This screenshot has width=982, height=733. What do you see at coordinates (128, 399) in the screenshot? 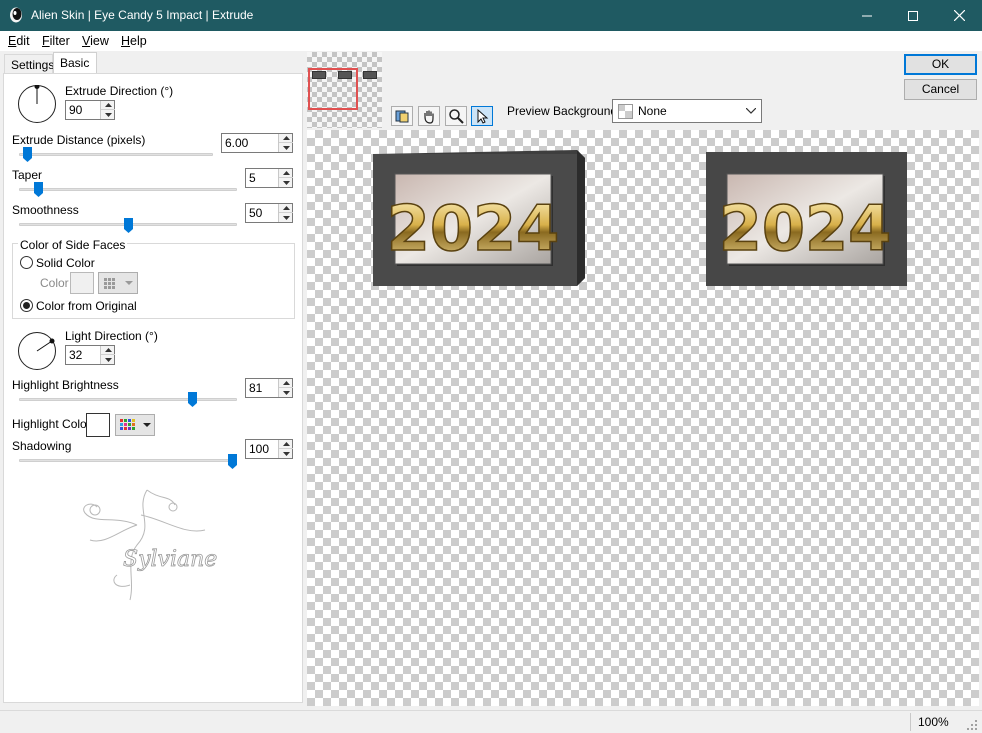
I see `highlight-brightness-slider-track` at bounding box center [128, 399].